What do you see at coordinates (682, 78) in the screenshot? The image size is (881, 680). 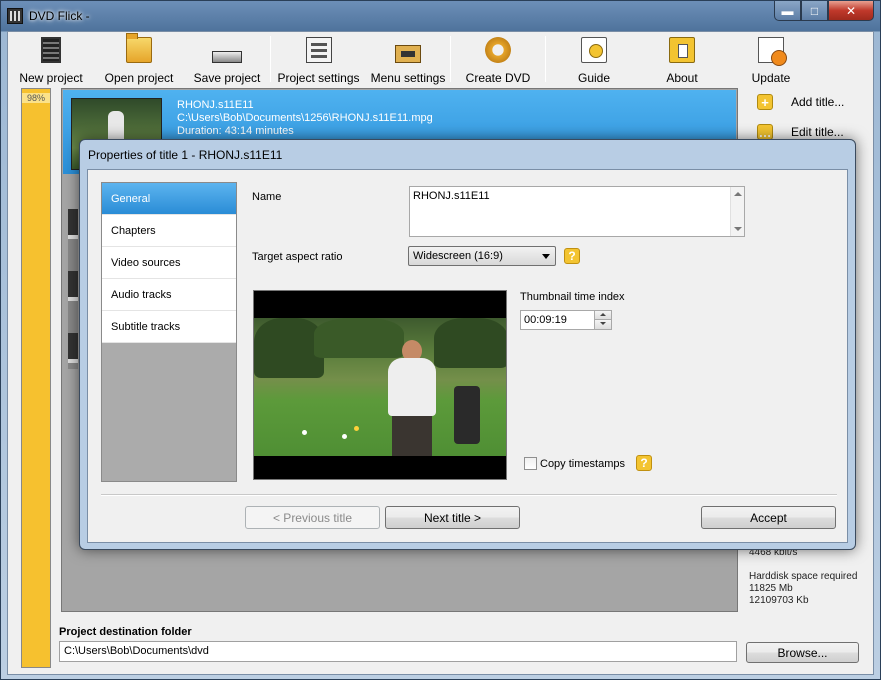 I see `about-label: About` at bounding box center [682, 78].